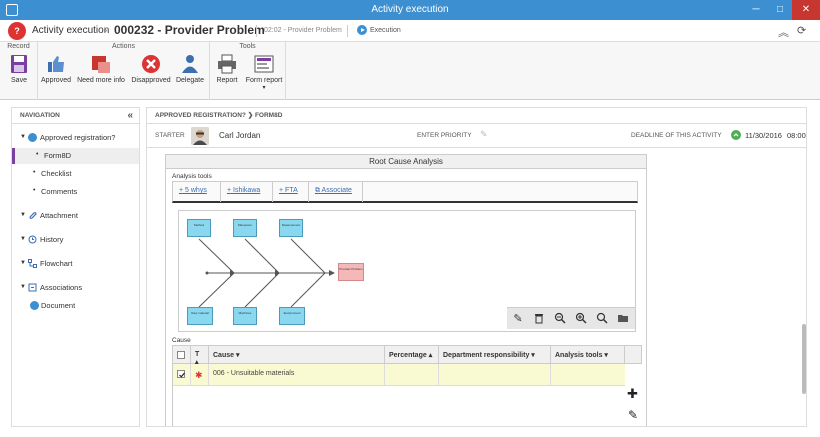 This screenshot has height=437, width=820. What do you see at coordinates (539, 319) in the screenshot?
I see `delete-icon` at bounding box center [539, 319].